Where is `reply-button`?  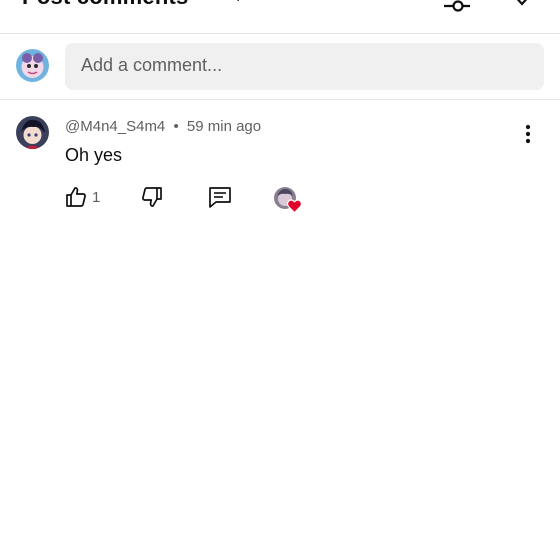 reply-button is located at coordinates (220, 199).